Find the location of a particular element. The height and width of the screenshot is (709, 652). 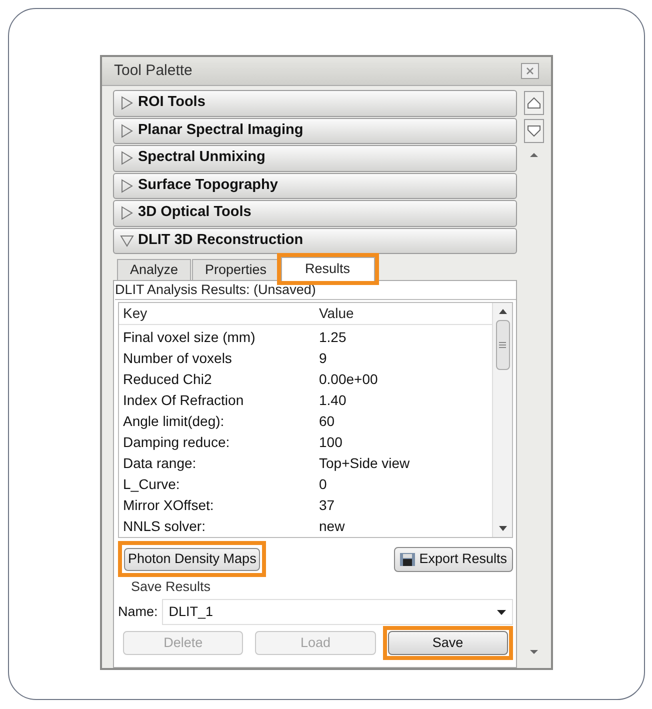

table-cell-text: 1.25 is located at coordinates (333, 337).